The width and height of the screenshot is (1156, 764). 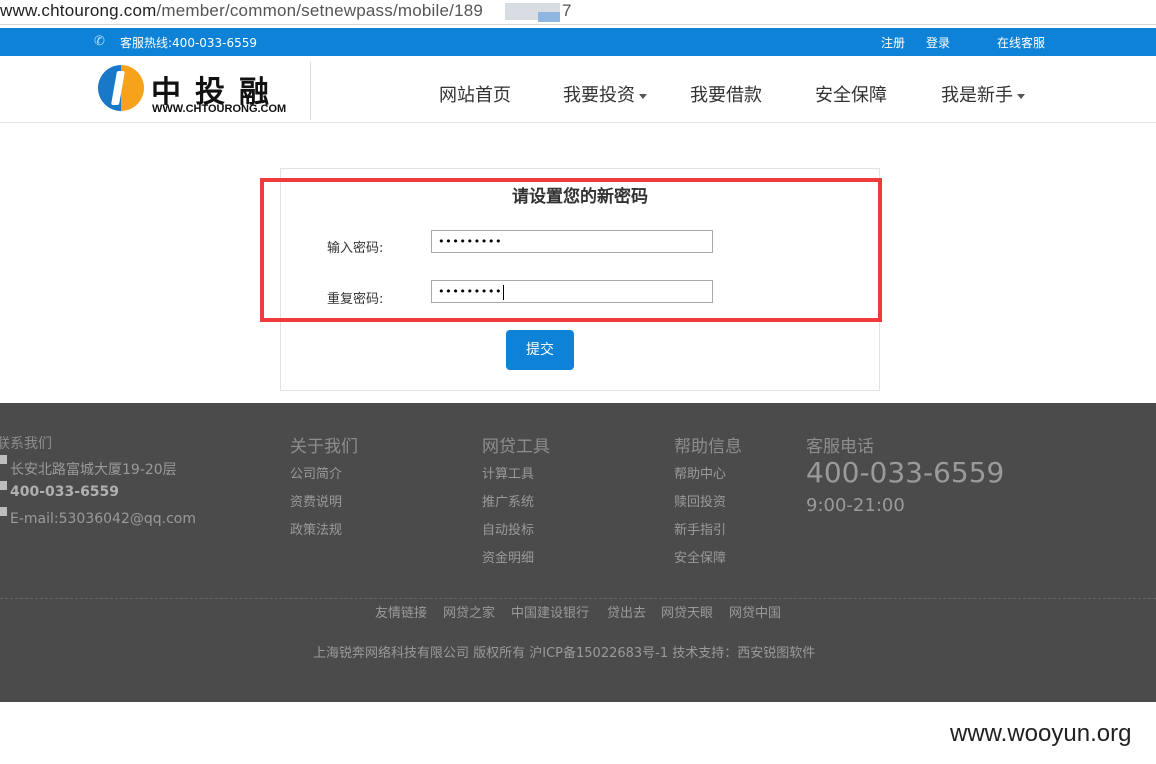 What do you see at coordinates (938, 42) in the screenshot?
I see `login-link: 登录` at bounding box center [938, 42].